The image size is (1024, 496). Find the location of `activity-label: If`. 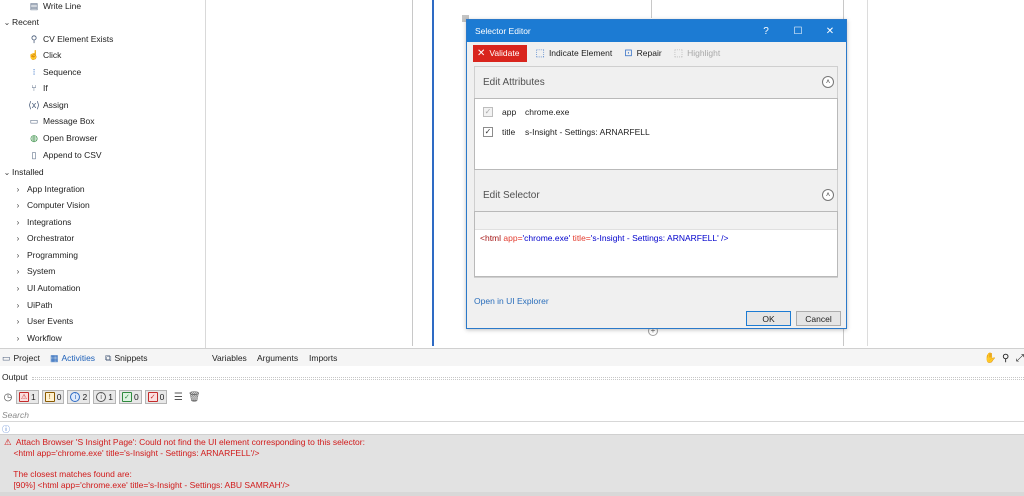

activity-label: If is located at coordinates (45, 88).